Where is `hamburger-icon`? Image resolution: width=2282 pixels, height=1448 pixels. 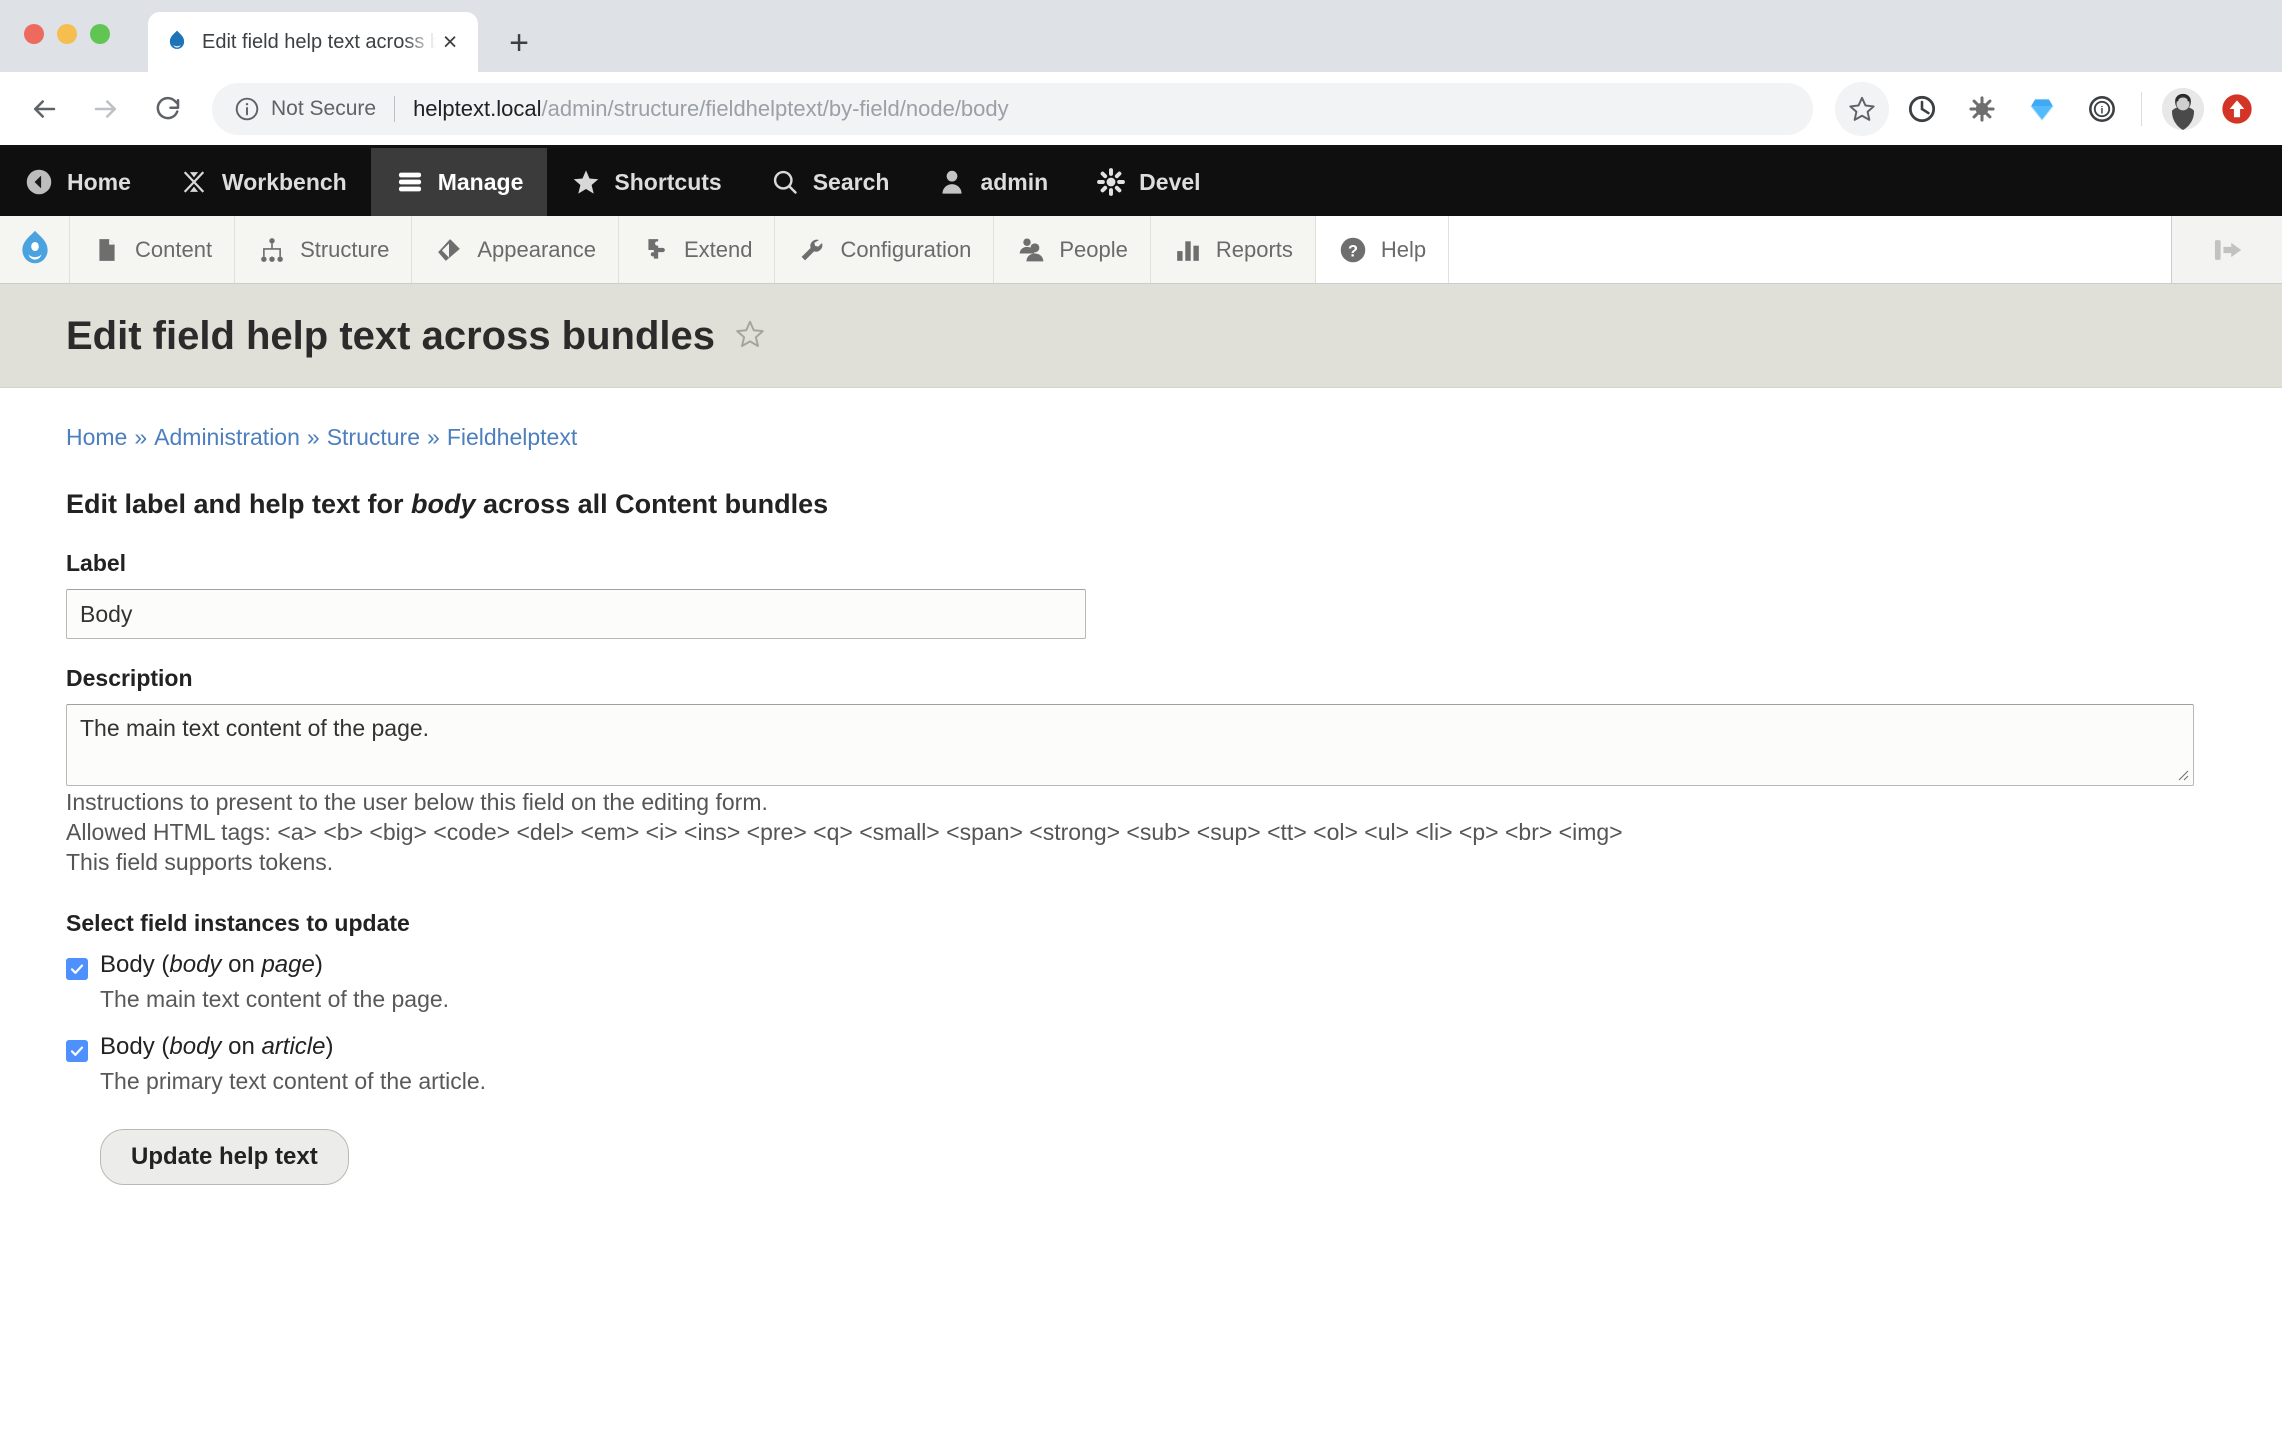 hamburger-icon is located at coordinates (410, 182).